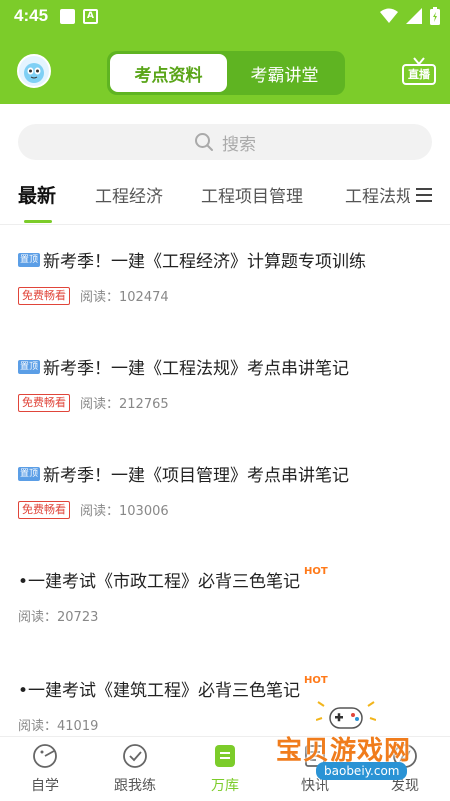 The width and height of the screenshot is (450, 801). What do you see at coordinates (38, 221) in the screenshot?
I see `active-tab-indicator` at bounding box center [38, 221].